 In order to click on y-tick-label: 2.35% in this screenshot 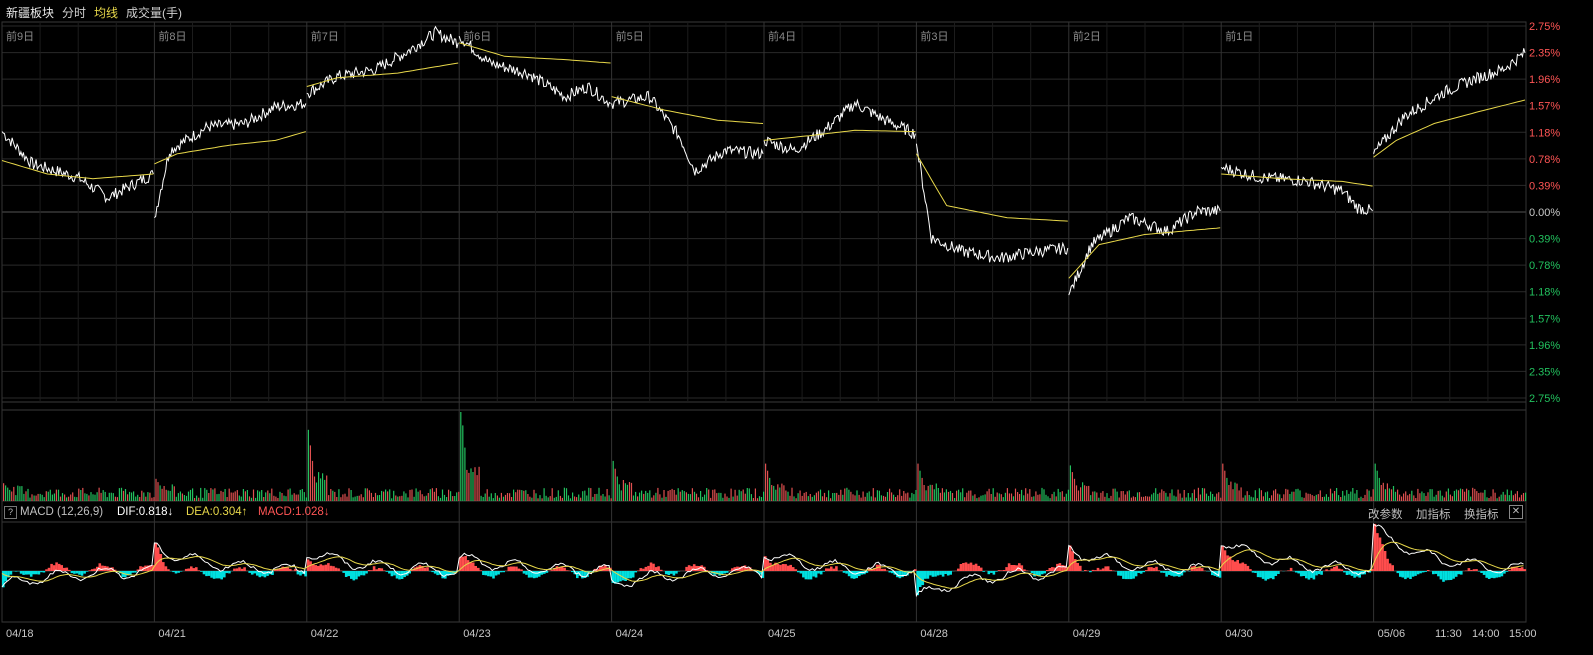, I will do `click(1544, 372)`.